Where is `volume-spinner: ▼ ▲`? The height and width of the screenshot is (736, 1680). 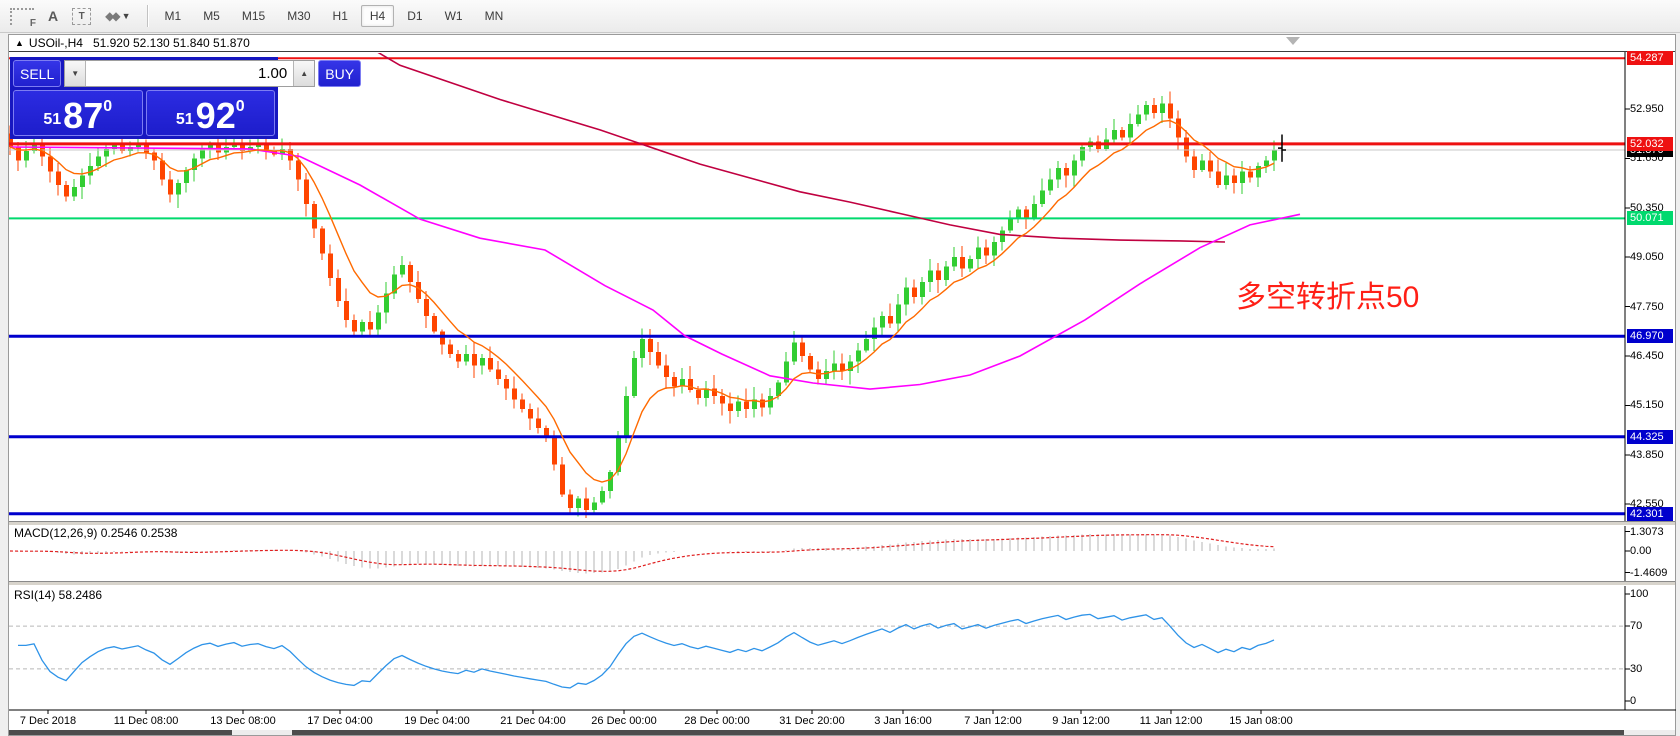 volume-spinner: ▼ ▲ is located at coordinates (190, 73).